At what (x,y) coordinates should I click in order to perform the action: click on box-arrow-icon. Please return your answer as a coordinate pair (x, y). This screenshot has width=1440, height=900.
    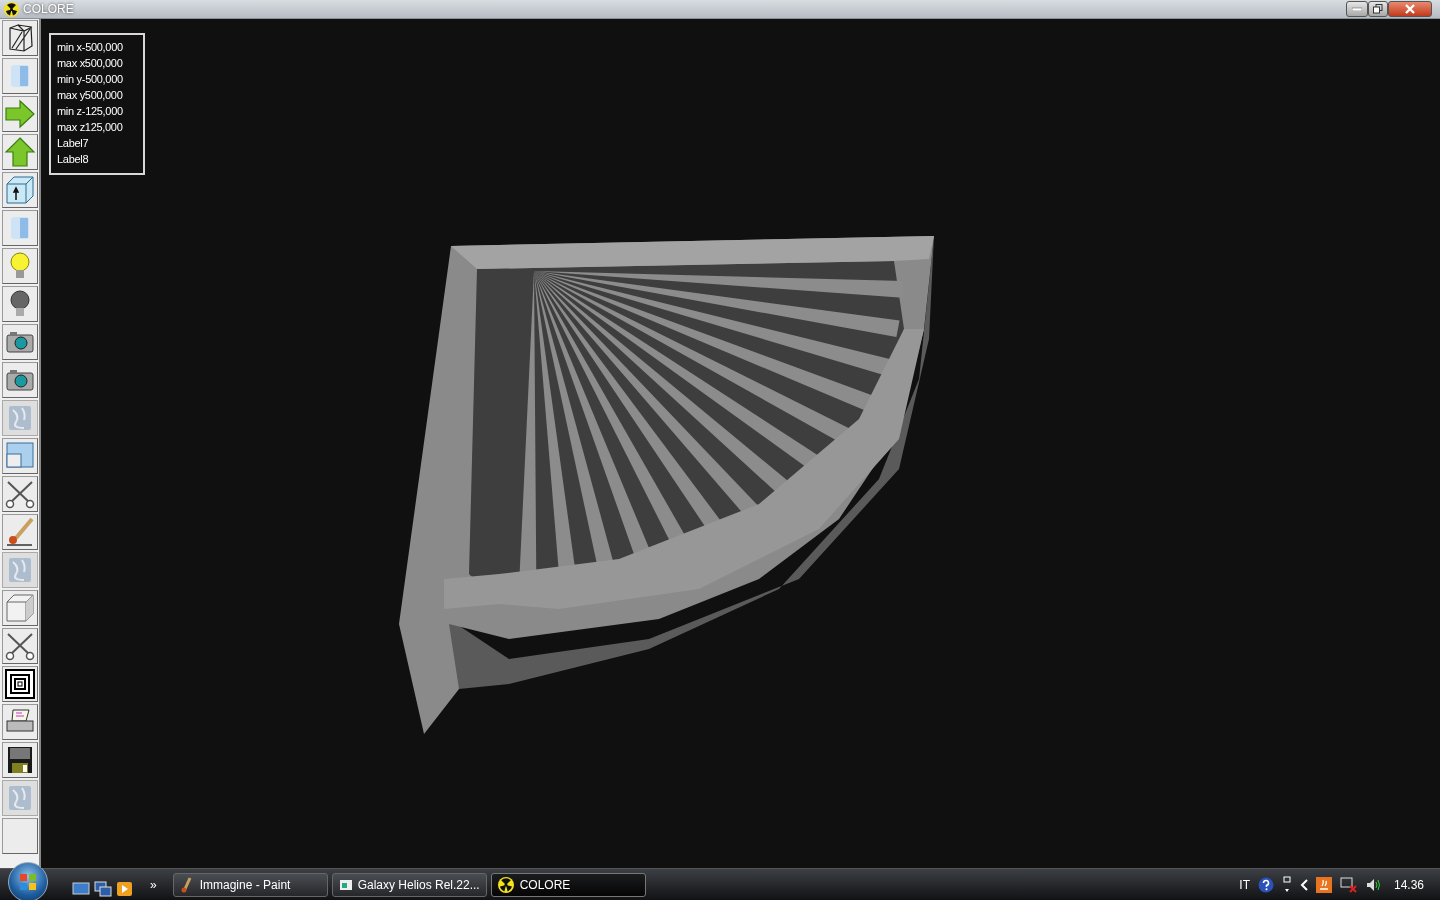
    Looking at the image, I should click on (20, 190).